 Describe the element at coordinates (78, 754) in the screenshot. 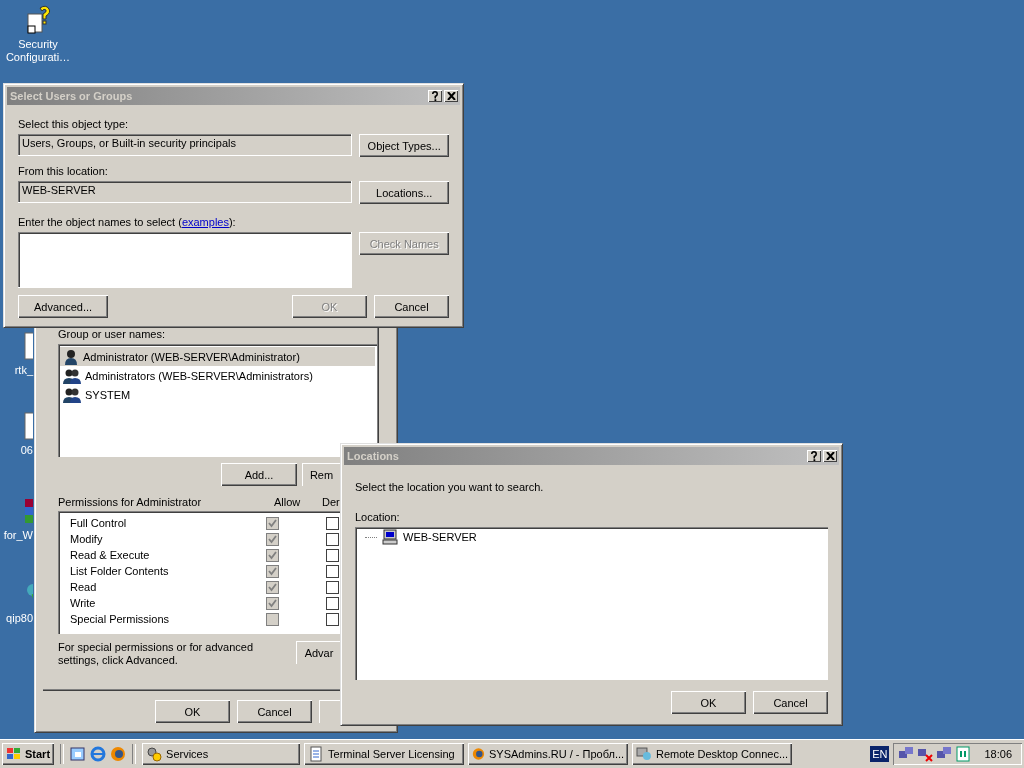

I see `desktop-icon` at that location.